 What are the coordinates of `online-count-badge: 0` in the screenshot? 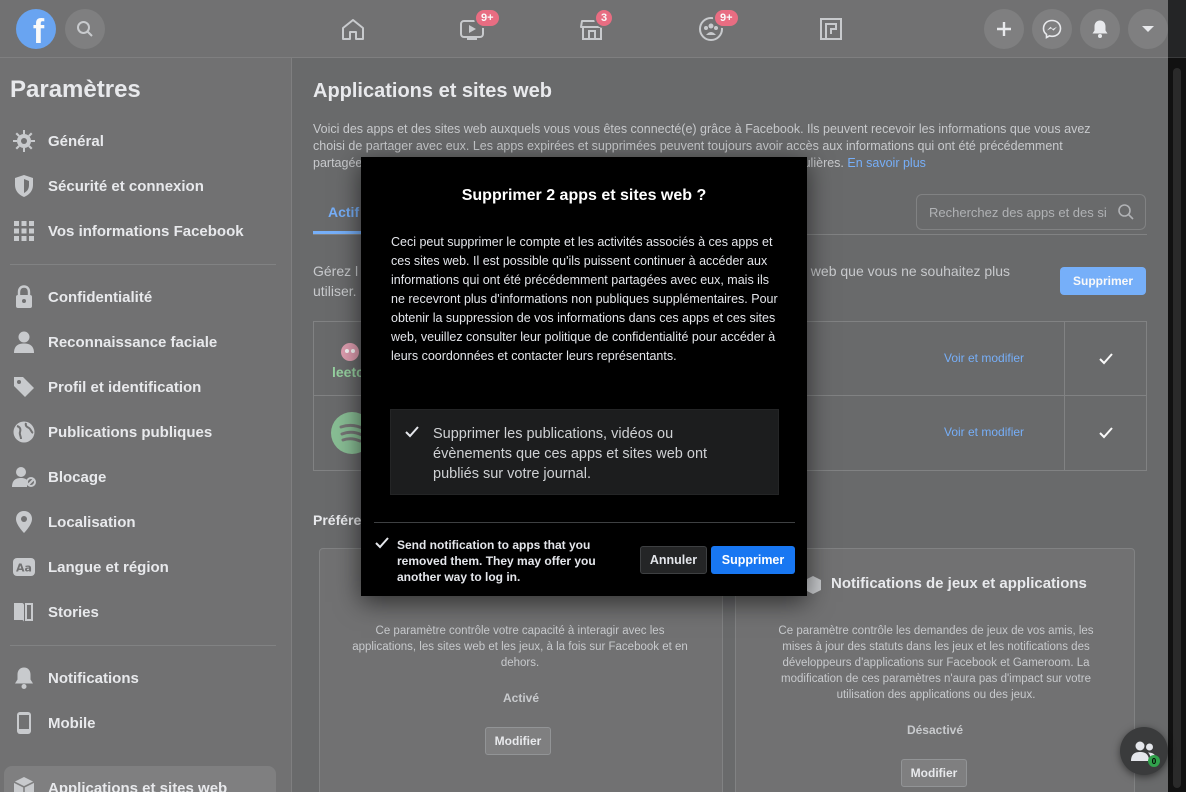 It's located at (1154, 761).